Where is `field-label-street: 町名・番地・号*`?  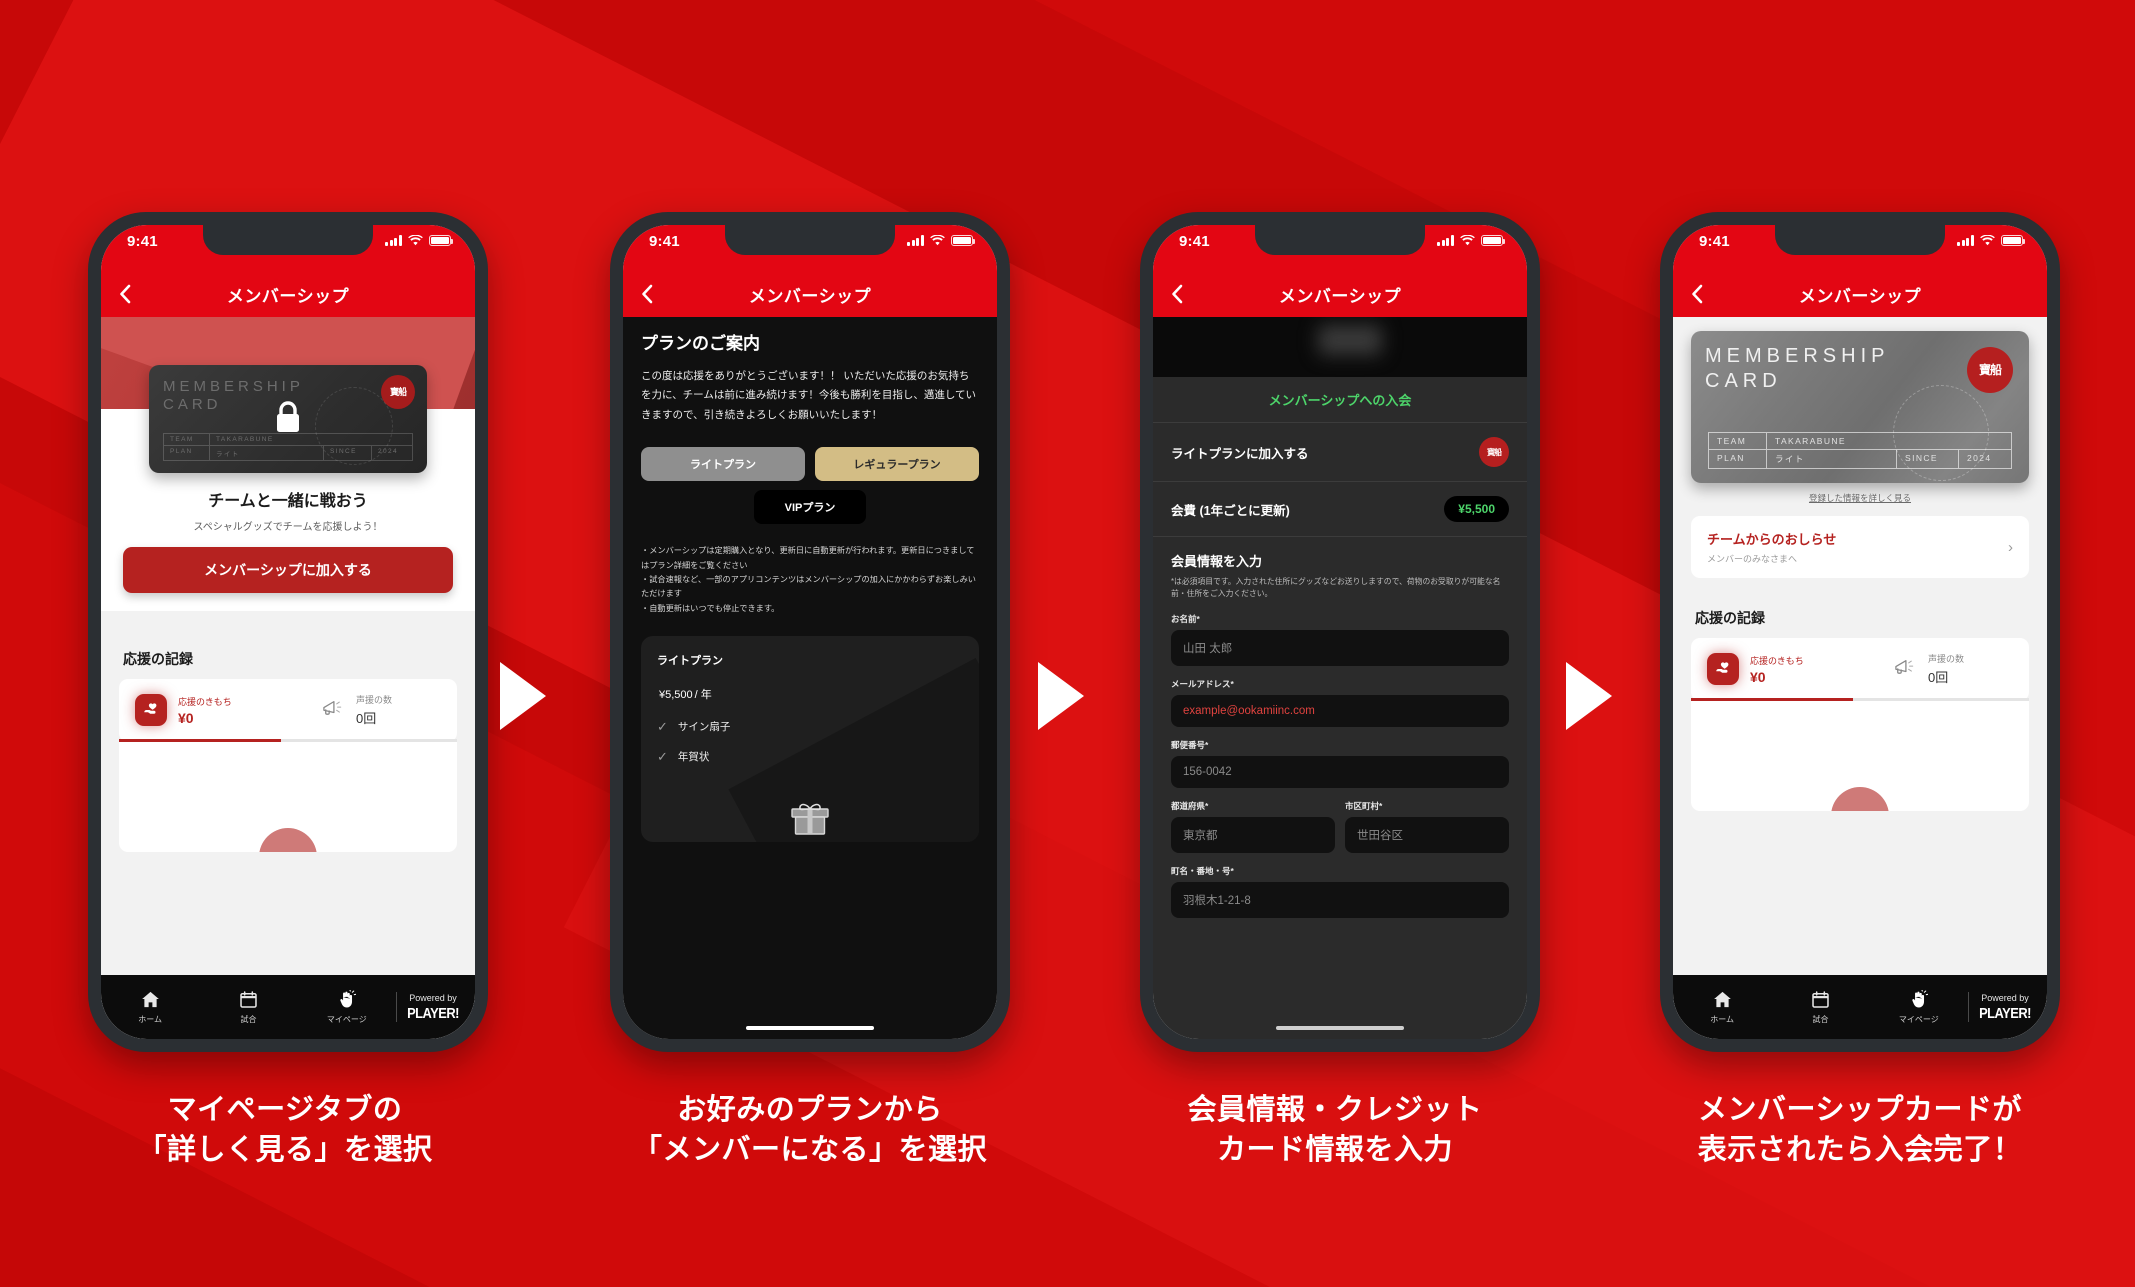 field-label-street: 町名・番地・号* is located at coordinates (1202, 870).